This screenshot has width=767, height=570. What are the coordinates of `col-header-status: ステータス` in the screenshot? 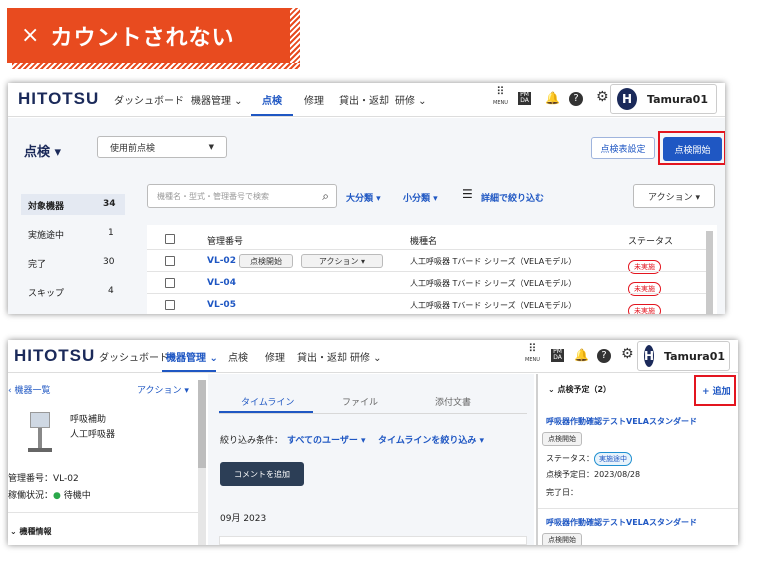 It's located at (651, 242).